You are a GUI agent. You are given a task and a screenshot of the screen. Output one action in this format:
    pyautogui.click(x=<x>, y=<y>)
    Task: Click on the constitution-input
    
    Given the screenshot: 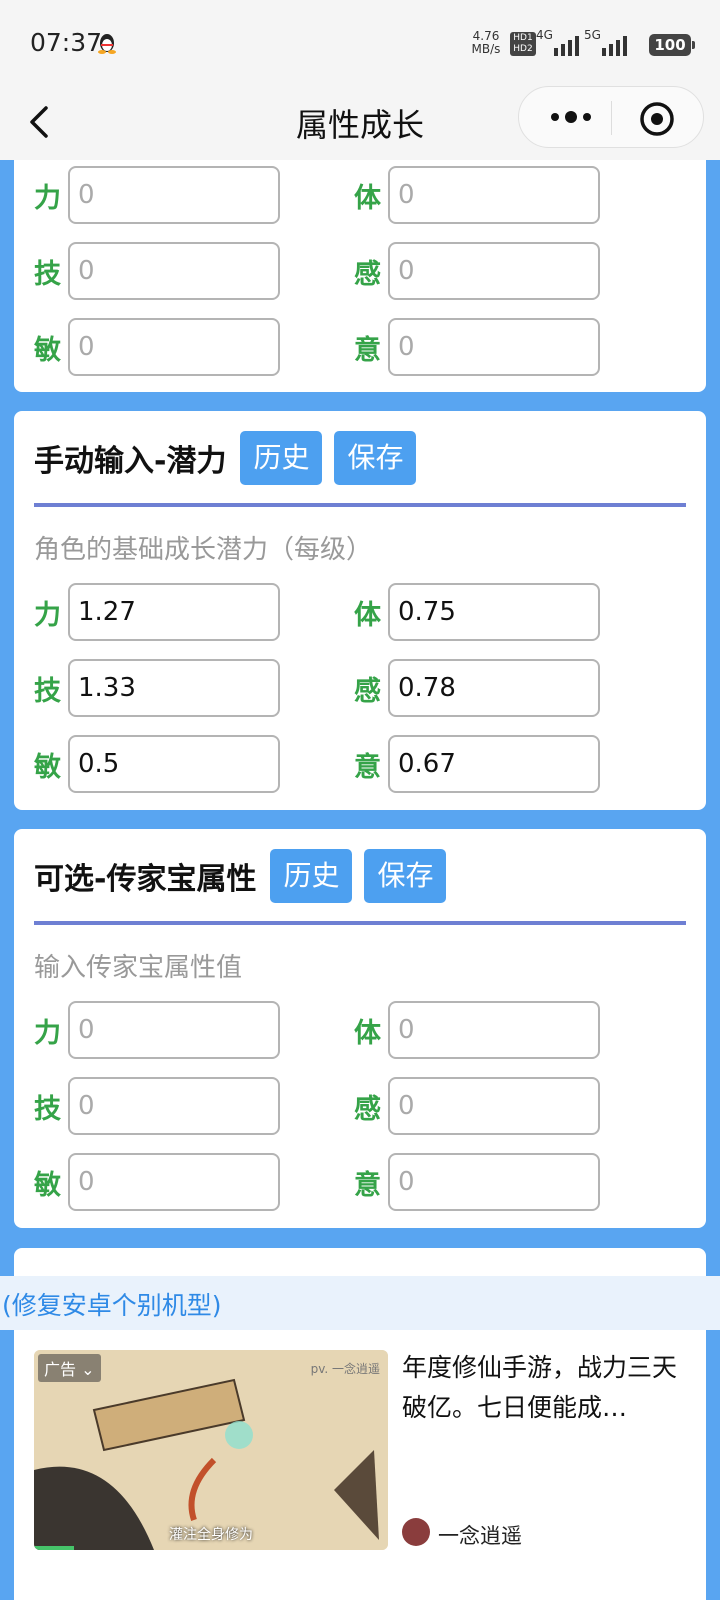 What is the action you would take?
    pyautogui.click(x=494, y=195)
    